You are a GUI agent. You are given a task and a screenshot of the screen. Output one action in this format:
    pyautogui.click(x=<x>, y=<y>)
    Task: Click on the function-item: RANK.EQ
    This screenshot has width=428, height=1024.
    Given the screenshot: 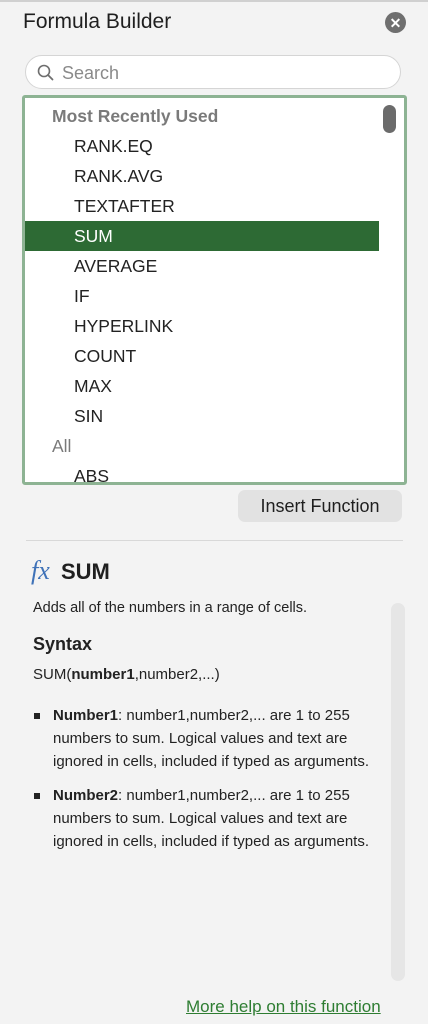 What is the action you would take?
    pyautogui.click(x=202, y=146)
    